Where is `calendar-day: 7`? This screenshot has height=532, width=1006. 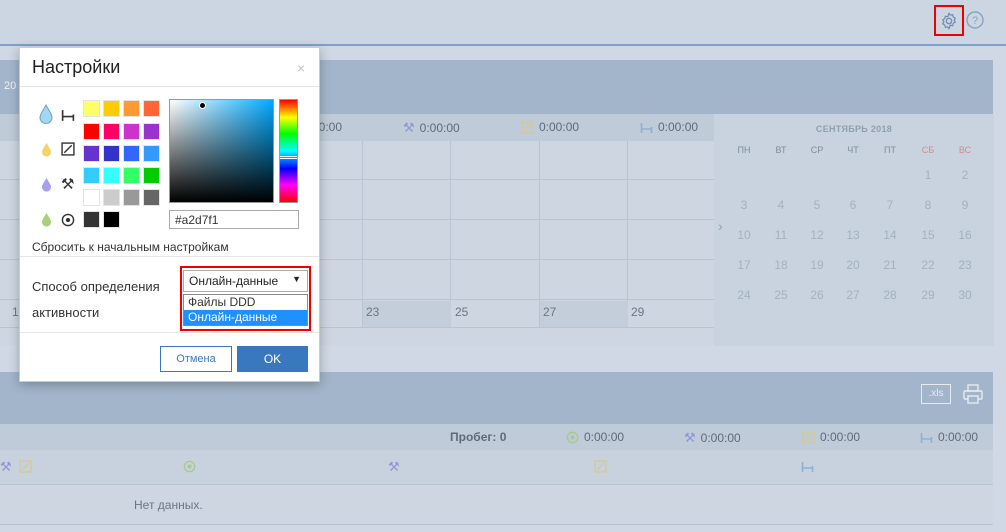
calendar-day: 7 is located at coordinates (890, 205).